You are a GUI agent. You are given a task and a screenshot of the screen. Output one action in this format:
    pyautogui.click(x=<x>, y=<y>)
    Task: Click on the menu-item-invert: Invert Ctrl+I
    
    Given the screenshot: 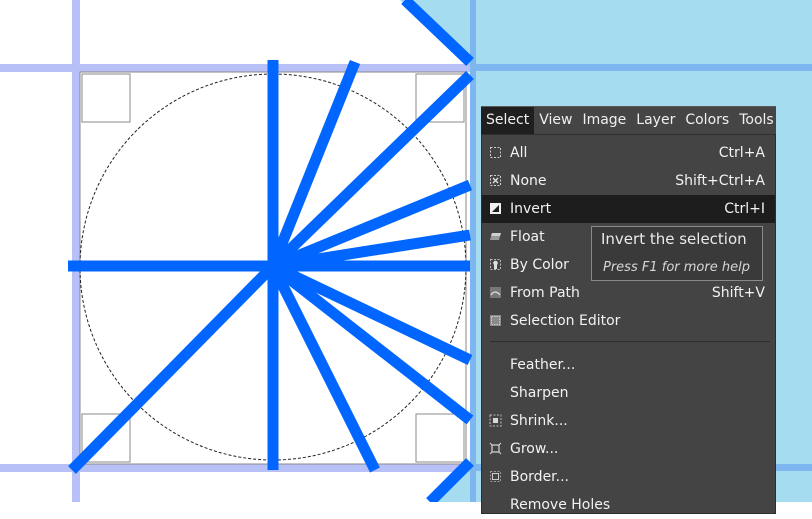 What is the action you would take?
    pyautogui.click(x=628, y=209)
    